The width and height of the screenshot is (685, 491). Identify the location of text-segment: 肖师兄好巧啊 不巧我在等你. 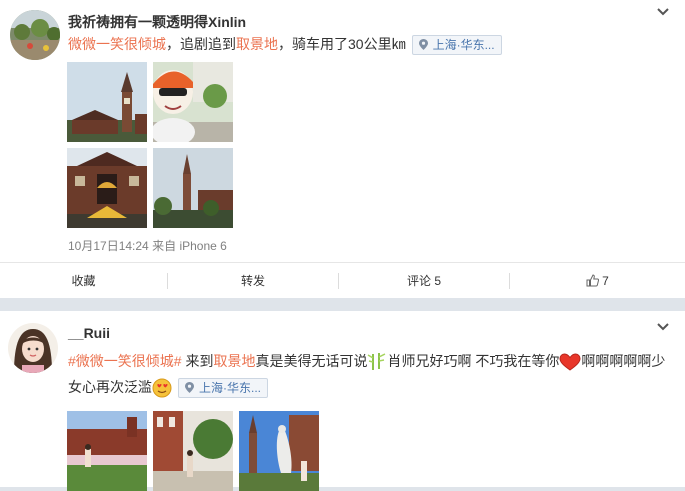
(473, 361).